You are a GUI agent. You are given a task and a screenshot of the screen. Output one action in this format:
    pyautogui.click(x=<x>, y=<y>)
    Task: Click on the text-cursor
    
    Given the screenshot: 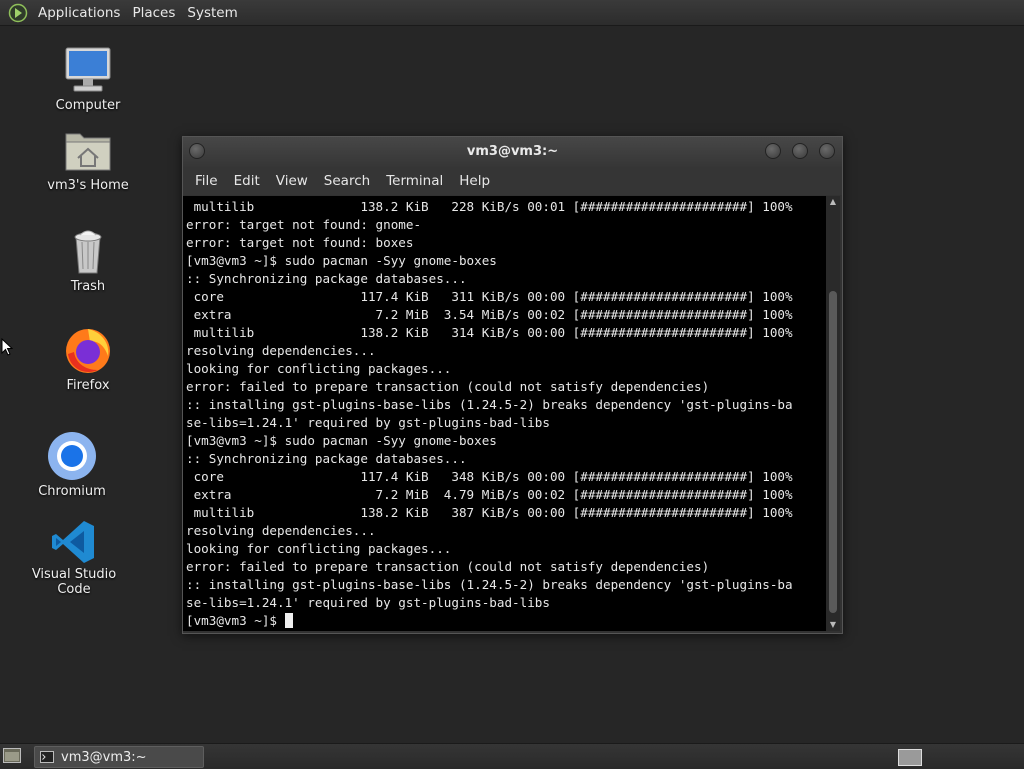 What is the action you would take?
    pyautogui.click(x=288, y=620)
    